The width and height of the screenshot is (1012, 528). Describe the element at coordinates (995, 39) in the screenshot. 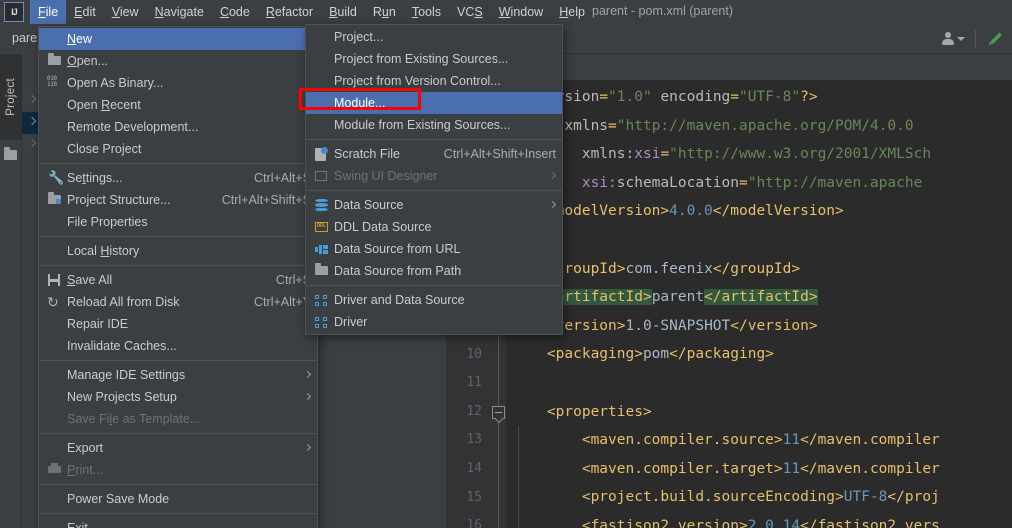

I see `build-button` at that location.